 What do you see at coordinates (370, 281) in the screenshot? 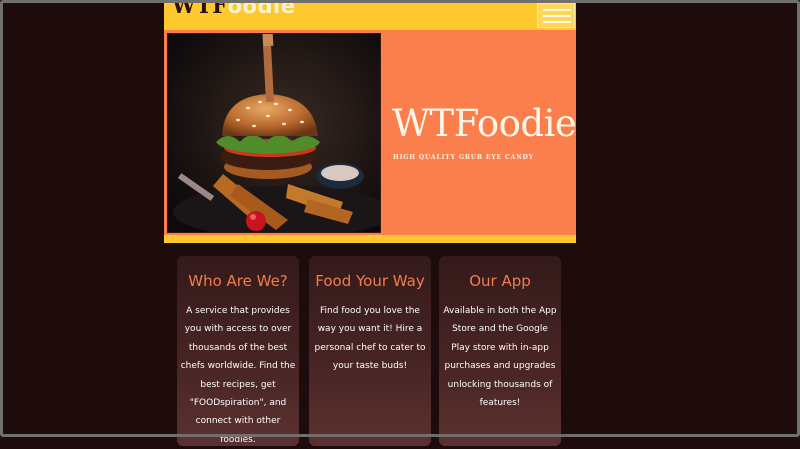
I see `card-title: Food Your Way` at bounding box center [370, 281].